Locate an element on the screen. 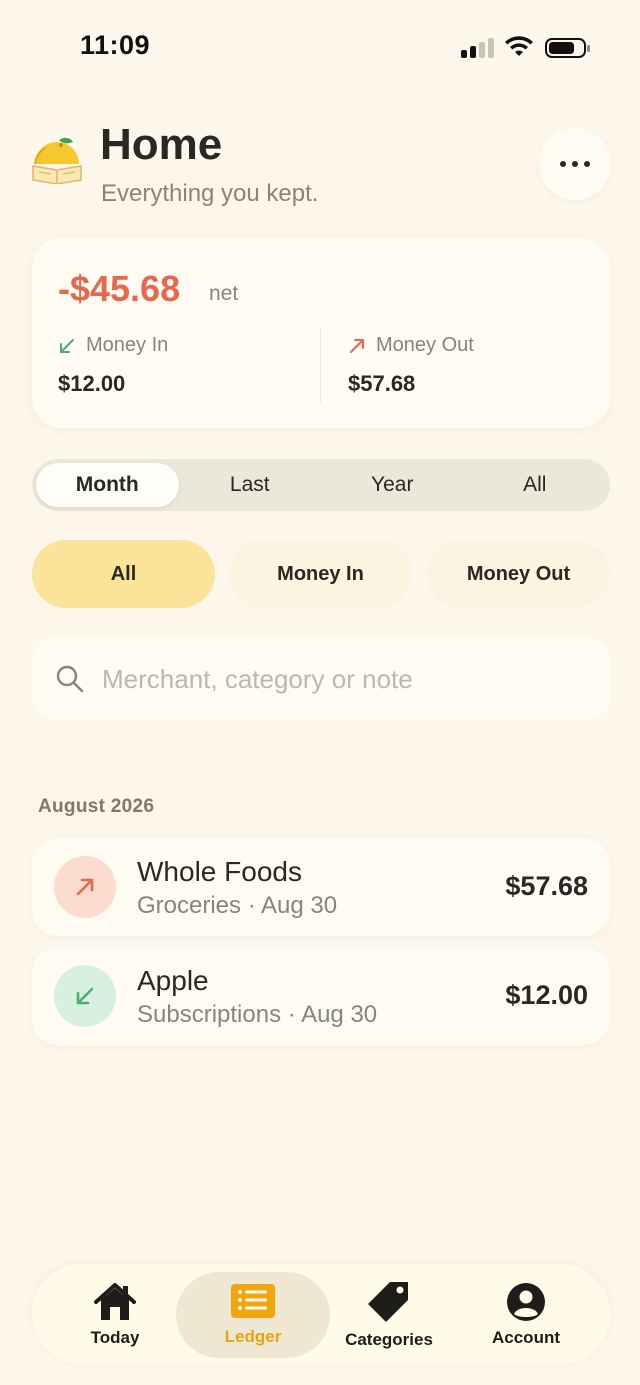  transaction-merchant: Whole Foods is located at coordinates (219, 871).